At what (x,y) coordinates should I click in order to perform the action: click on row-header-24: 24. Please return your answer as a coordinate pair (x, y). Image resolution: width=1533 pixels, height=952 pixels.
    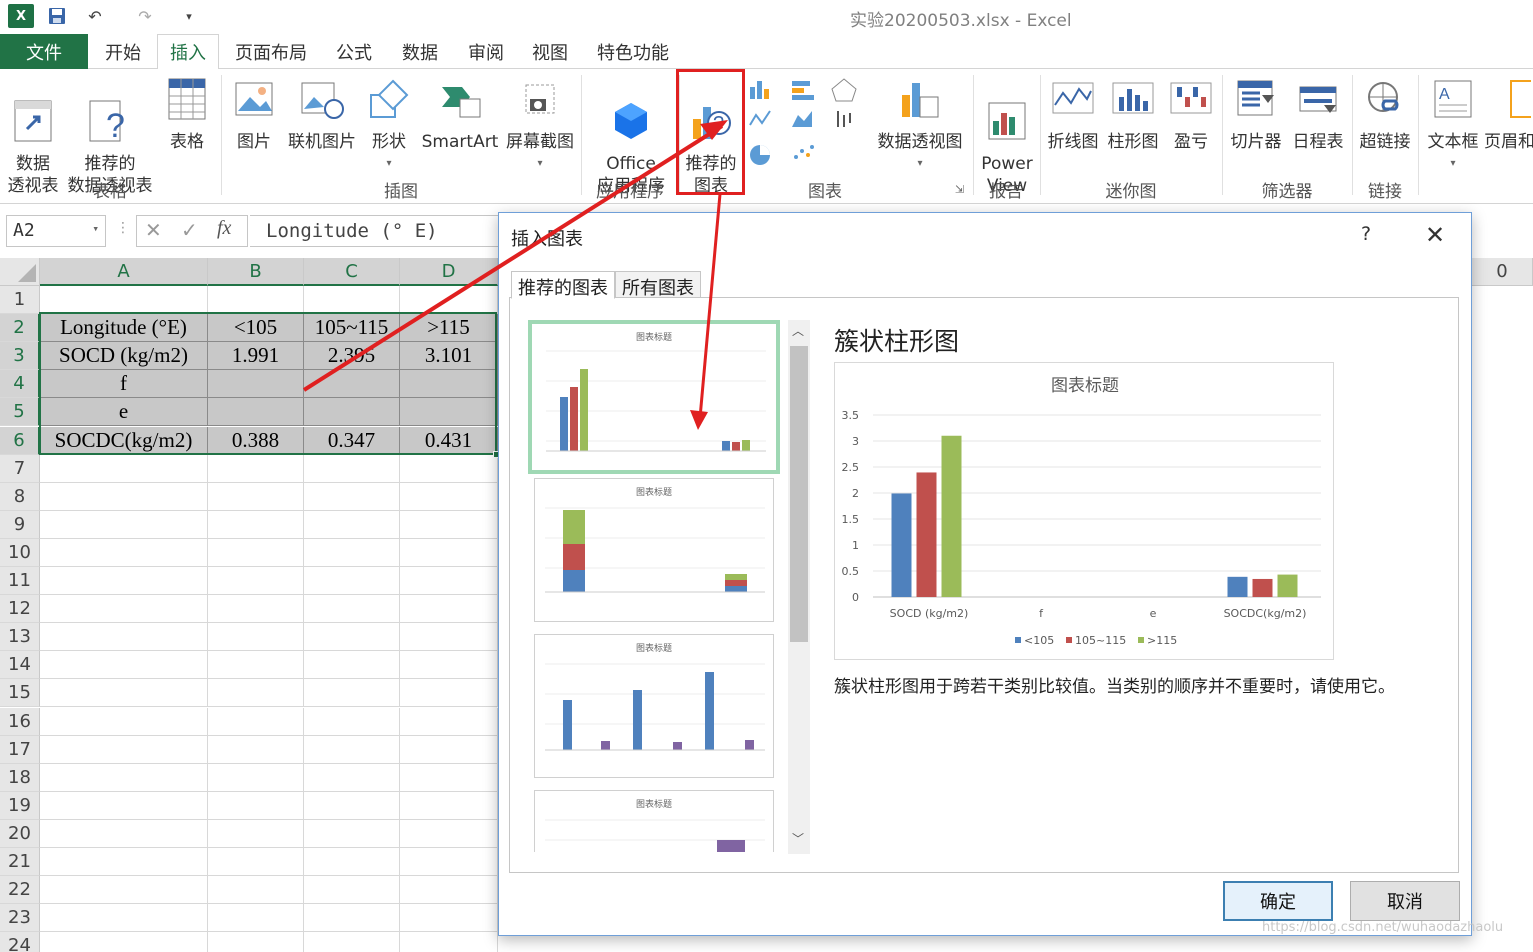
    Looking at the image, I should click on (20, 942).